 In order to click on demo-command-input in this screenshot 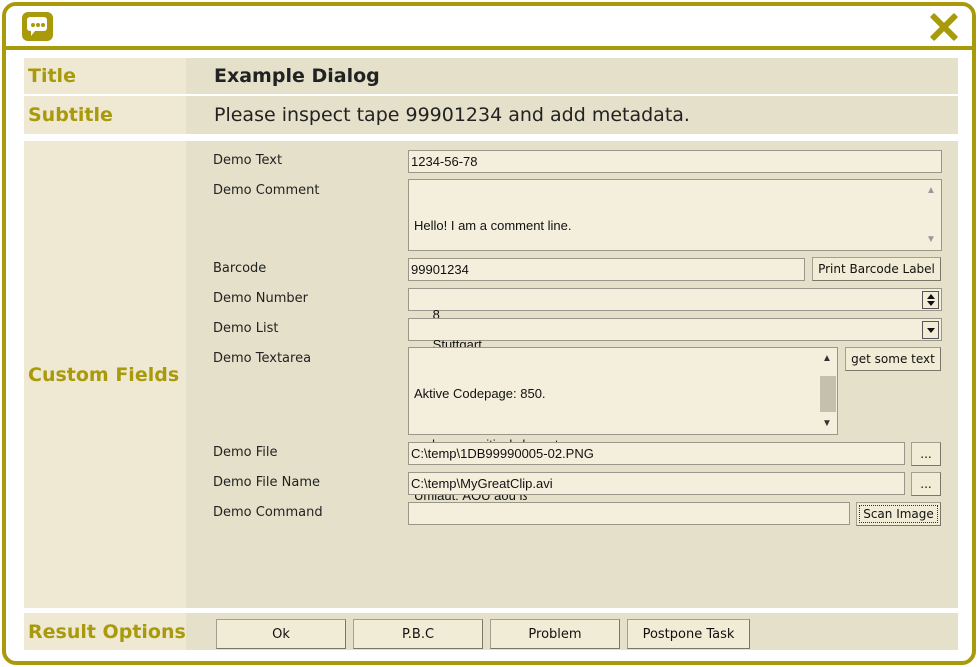, I will do `click(629, 513)`.